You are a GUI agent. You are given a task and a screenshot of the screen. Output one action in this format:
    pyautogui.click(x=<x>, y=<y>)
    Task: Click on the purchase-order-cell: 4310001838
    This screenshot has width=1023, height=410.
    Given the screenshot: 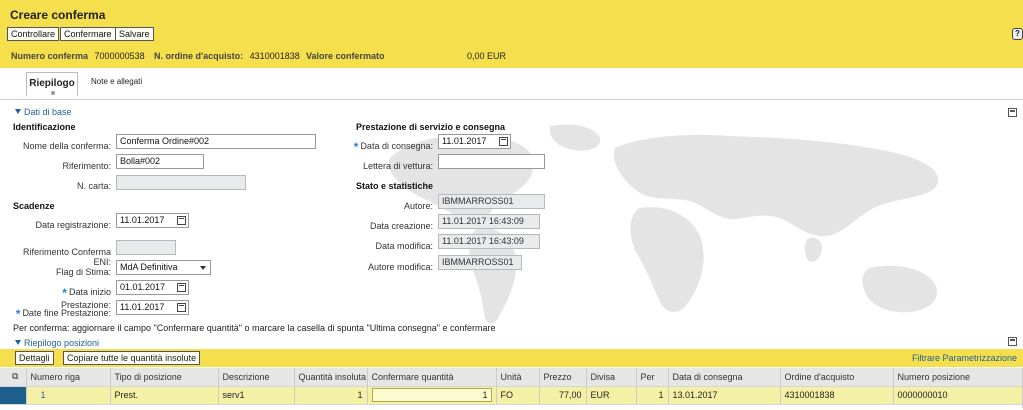 What is the action you would take?
    pyautogui.click(x=837, y=394)
    